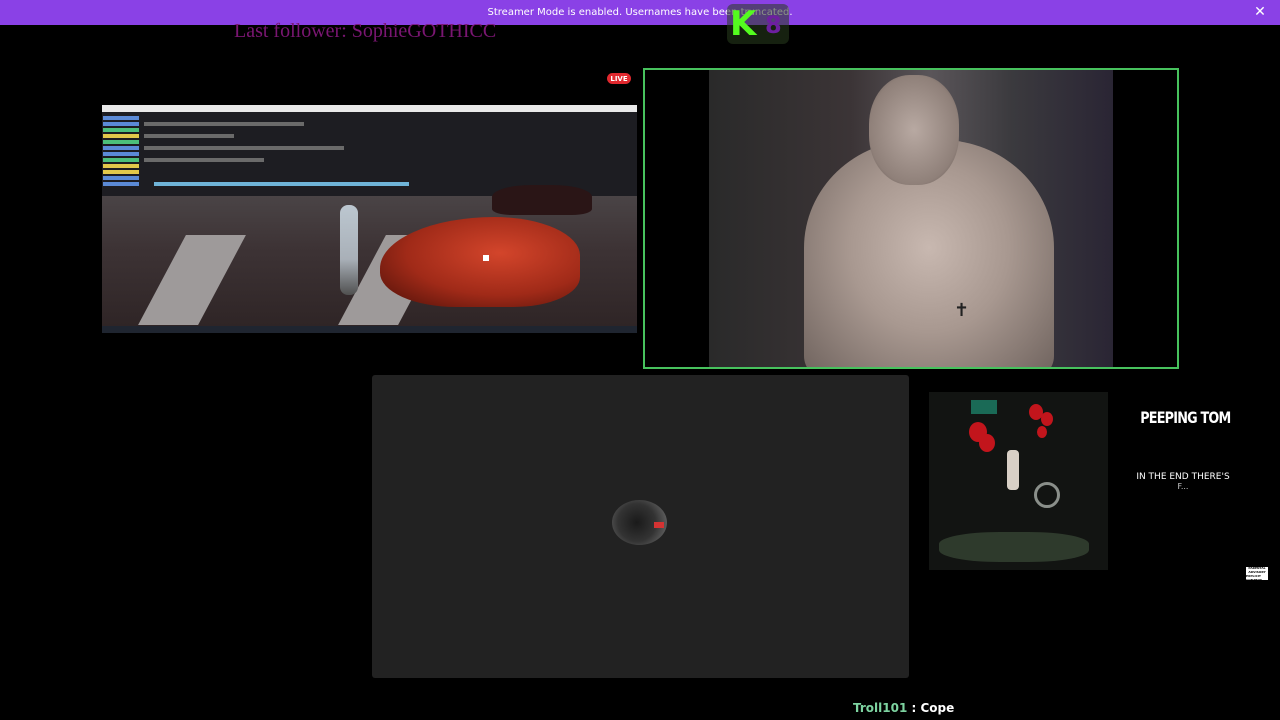  What do you see at coordinates (365, 31) in the screenshot?
I see `last-follower-text: Last follower: SophieGOTHICC` at bounding box center [365, 31].